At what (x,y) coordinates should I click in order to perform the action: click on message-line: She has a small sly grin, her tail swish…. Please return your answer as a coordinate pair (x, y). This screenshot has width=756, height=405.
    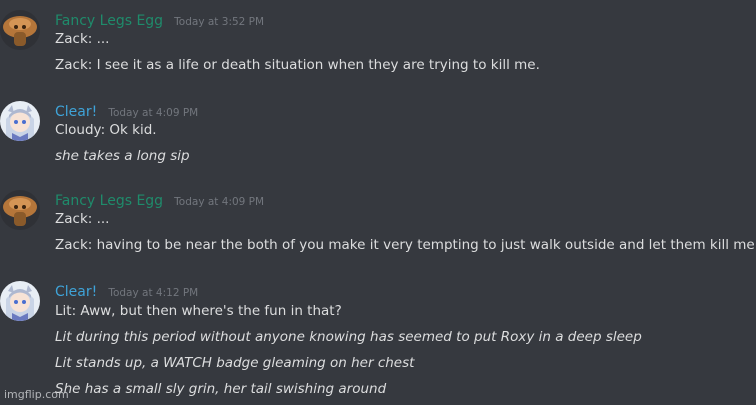
    Looking at the image, I should click on (221, 389).